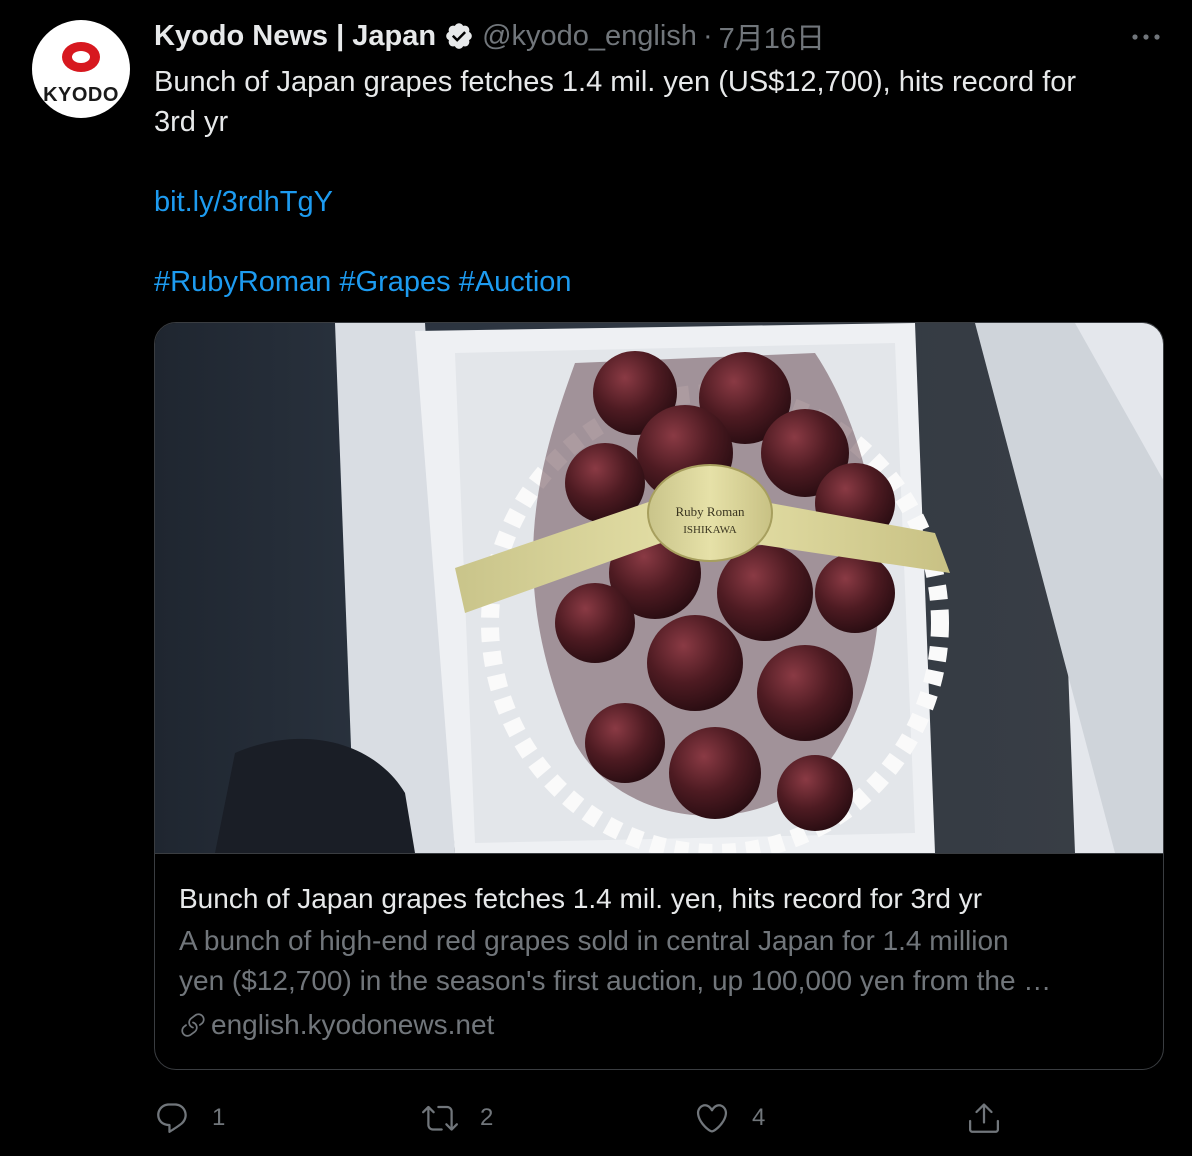 Image resolution: width=1192 pixels, height=1156 pixels. What do you see at coordinates (487, 1117) in the screenshot?
I see `retweet-count: 2` at bounding box center [487, 1117].